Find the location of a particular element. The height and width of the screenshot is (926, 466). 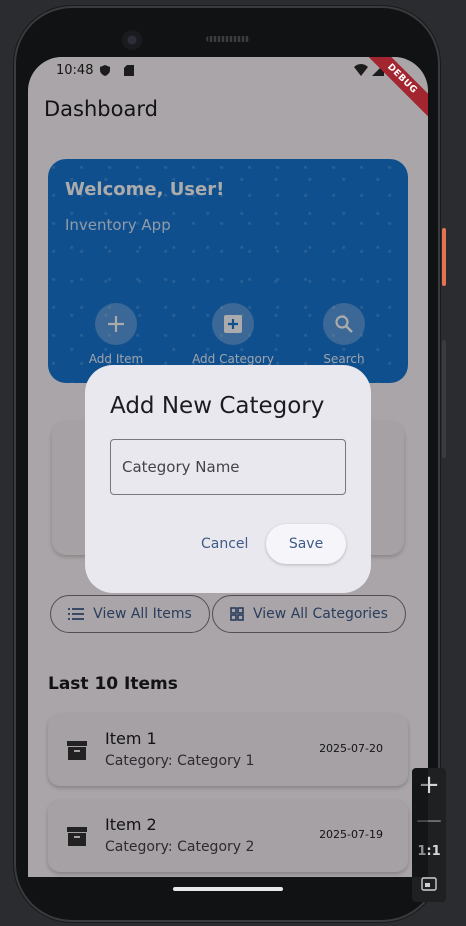

fit-screen-button is located at coordinates (429, 885).